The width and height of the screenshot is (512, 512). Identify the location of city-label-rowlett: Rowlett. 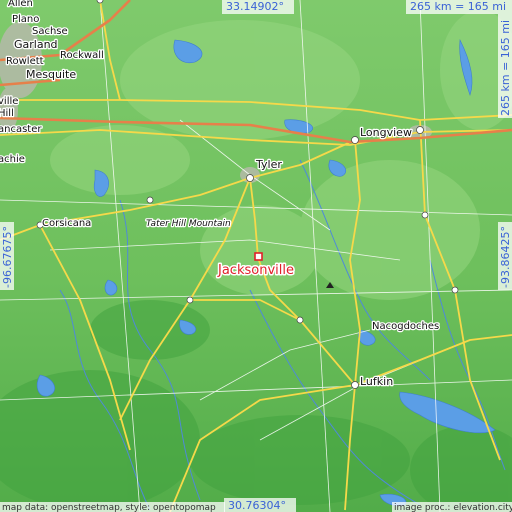
(25, 61).